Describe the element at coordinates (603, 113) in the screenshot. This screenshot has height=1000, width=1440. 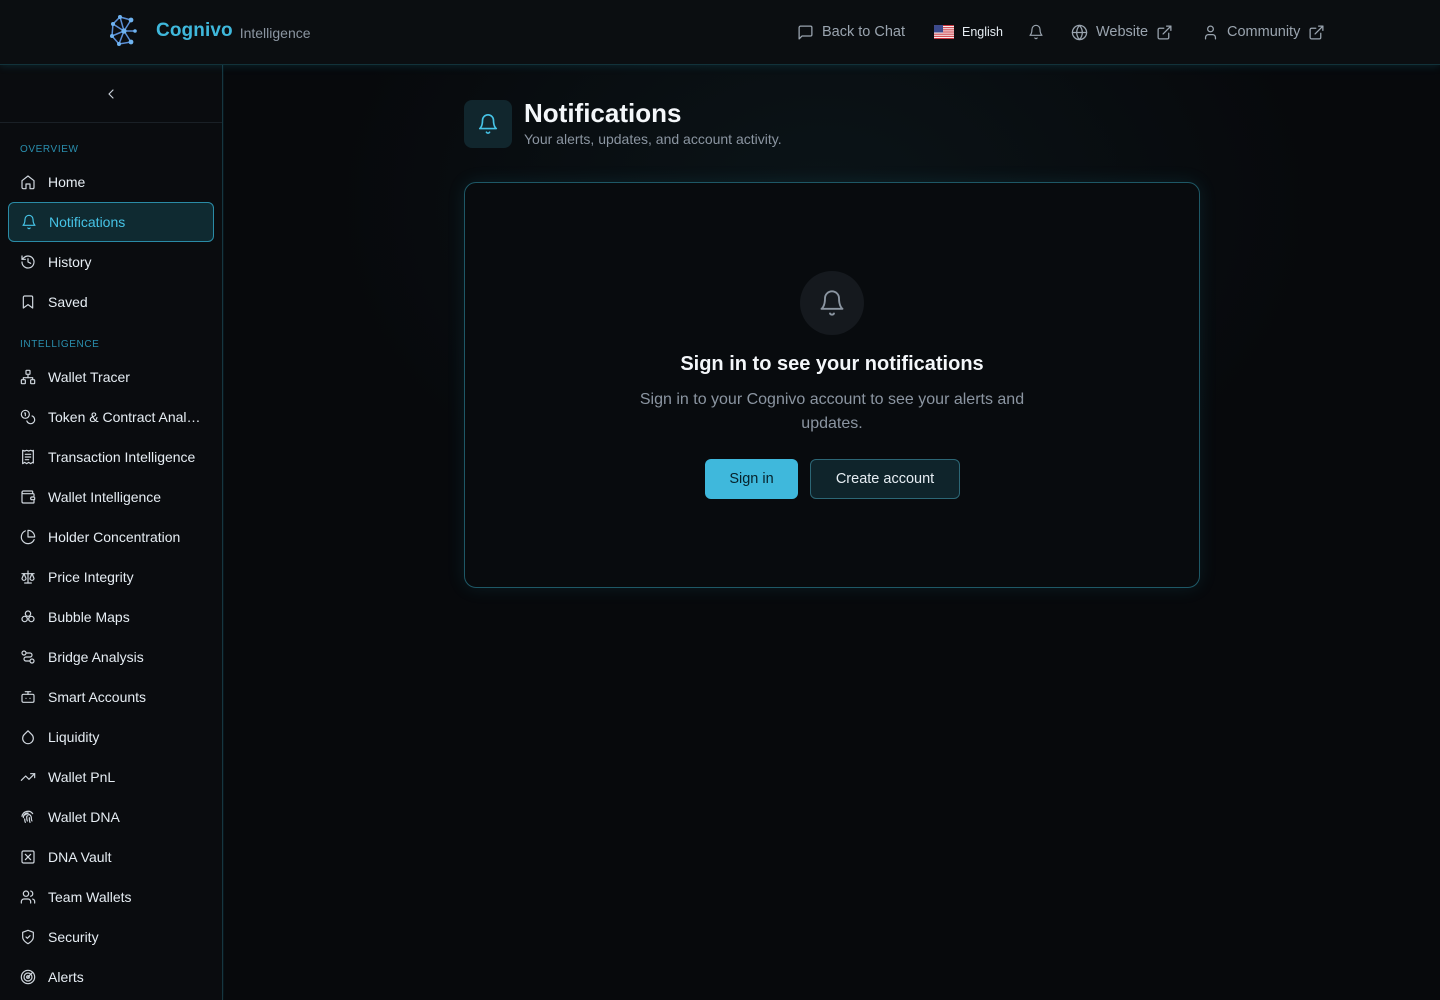
I see `page-title: Notifications` at that location.